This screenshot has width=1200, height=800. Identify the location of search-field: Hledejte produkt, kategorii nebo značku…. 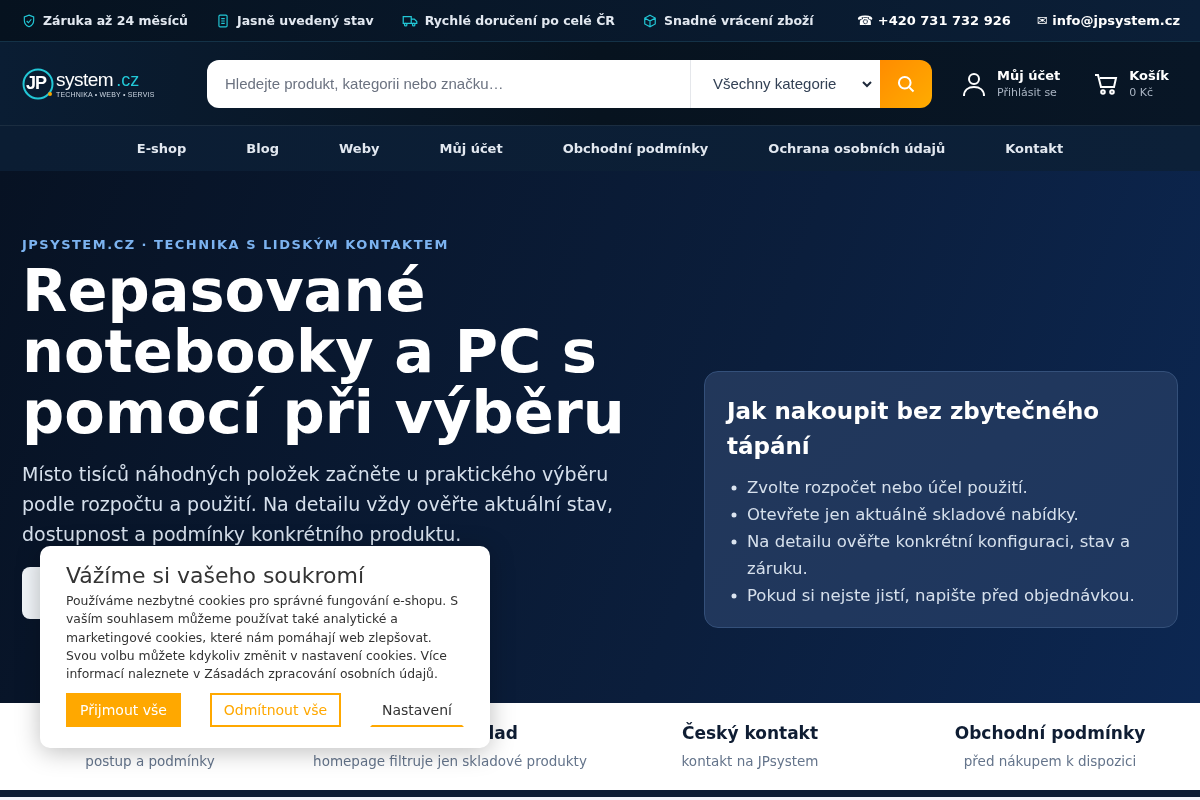
(448, 83).